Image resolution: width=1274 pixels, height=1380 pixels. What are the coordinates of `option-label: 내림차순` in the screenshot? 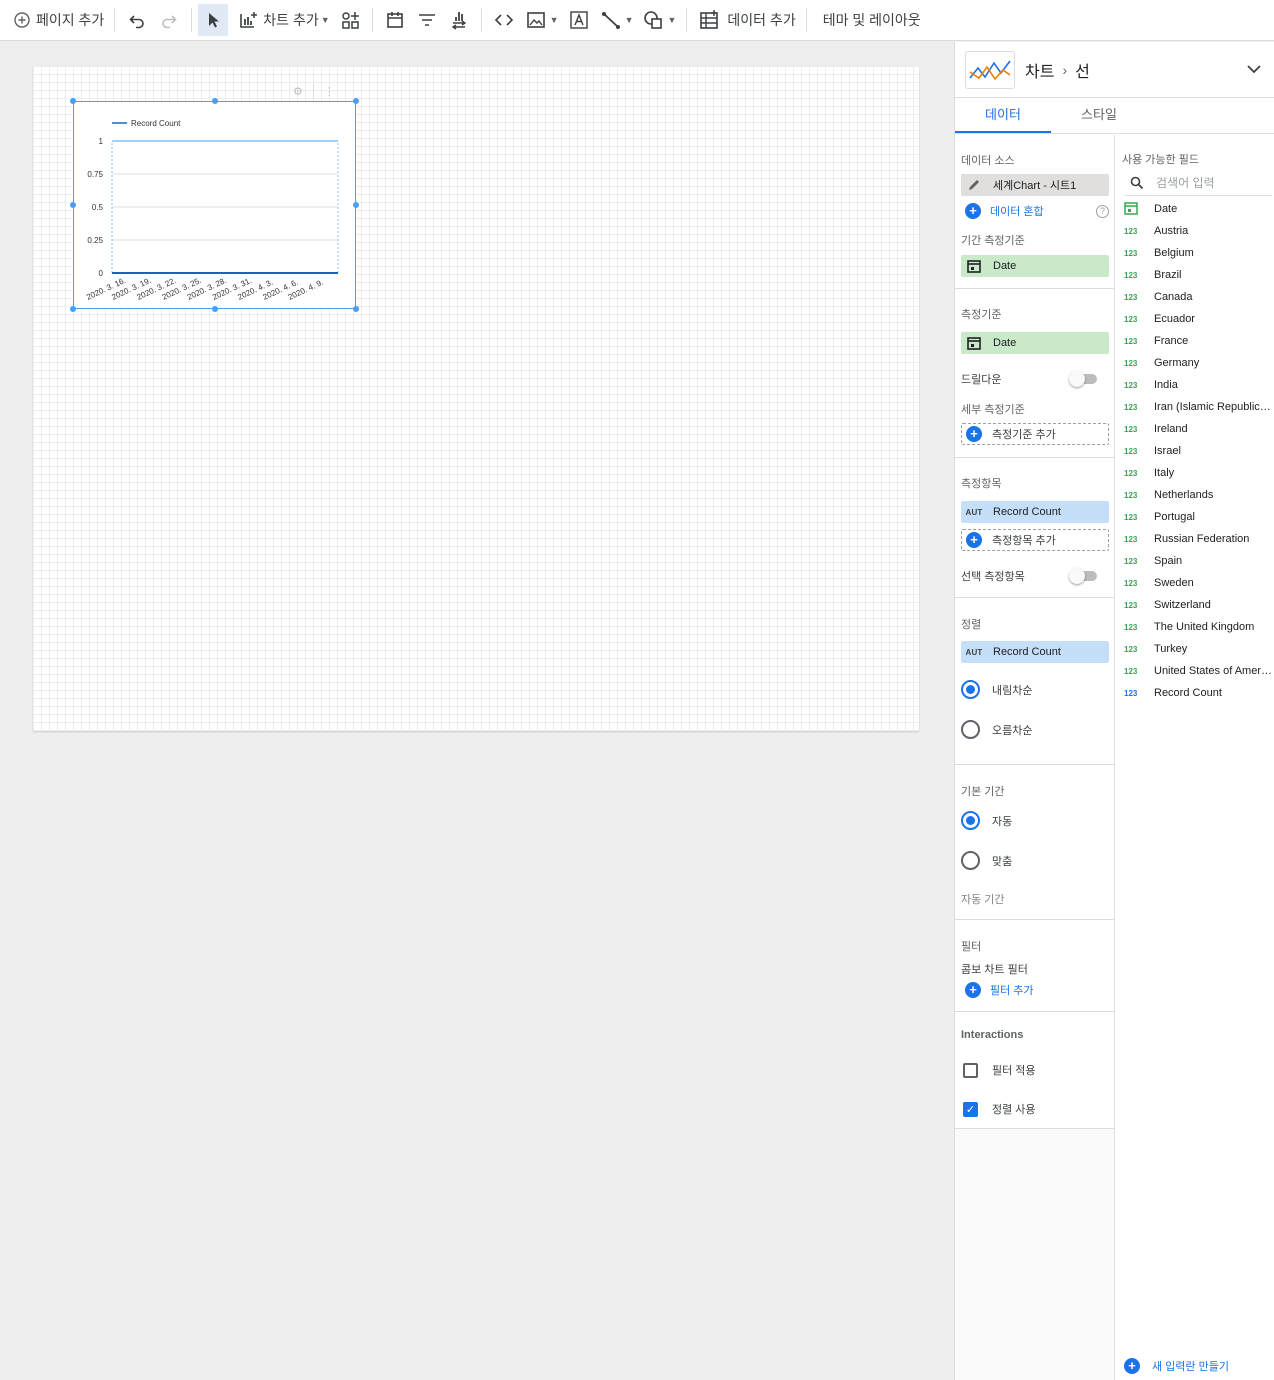 It's located at (1012, 690).